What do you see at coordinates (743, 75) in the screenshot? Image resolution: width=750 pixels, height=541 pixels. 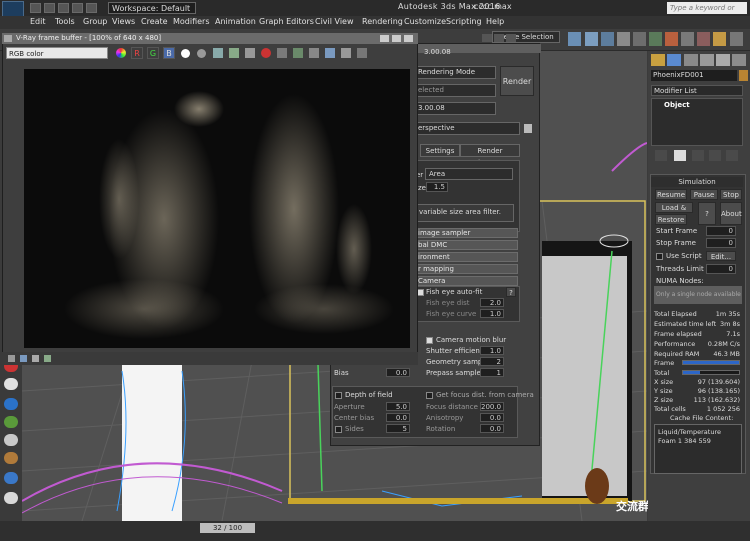 I see `object-color-swatch` at bounding box center [743, 75].